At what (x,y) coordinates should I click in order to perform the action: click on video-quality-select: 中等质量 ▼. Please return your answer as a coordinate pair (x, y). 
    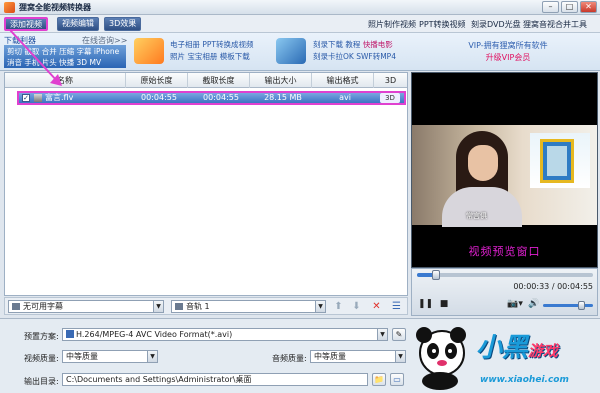
    Looking at the image, I should click on (110, 356).